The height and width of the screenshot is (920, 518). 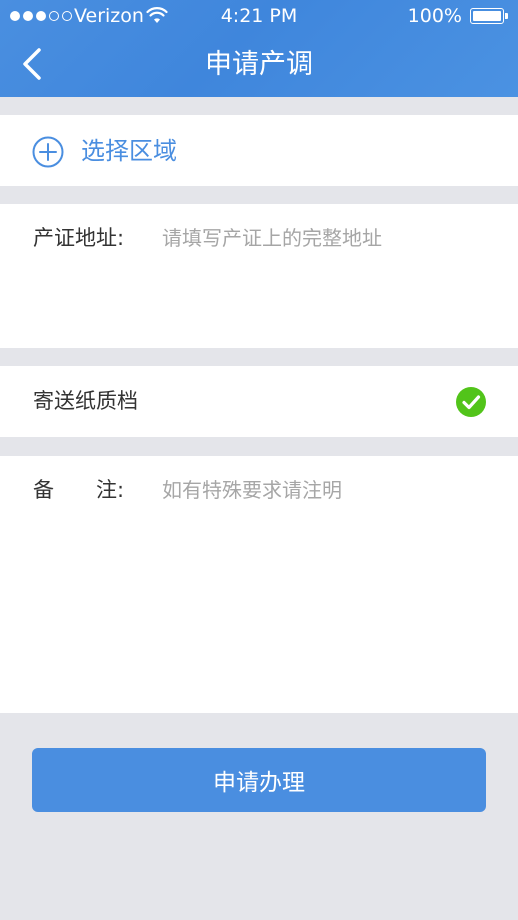 I want to click on submit-button: 申请办理, so click(x=259, y=780).